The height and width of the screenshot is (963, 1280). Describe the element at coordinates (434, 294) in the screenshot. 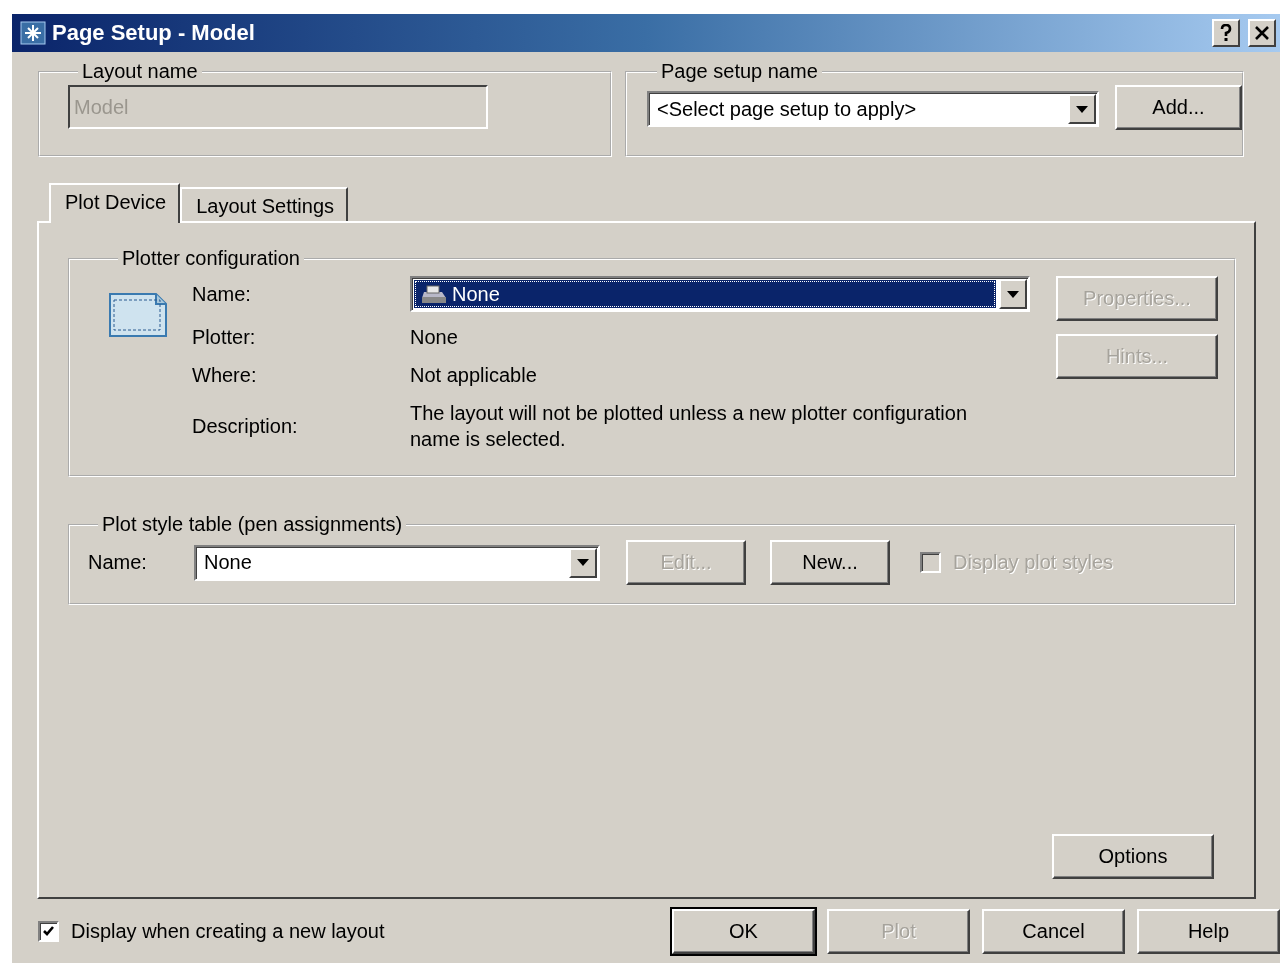

I see `printer-icon` at that location.